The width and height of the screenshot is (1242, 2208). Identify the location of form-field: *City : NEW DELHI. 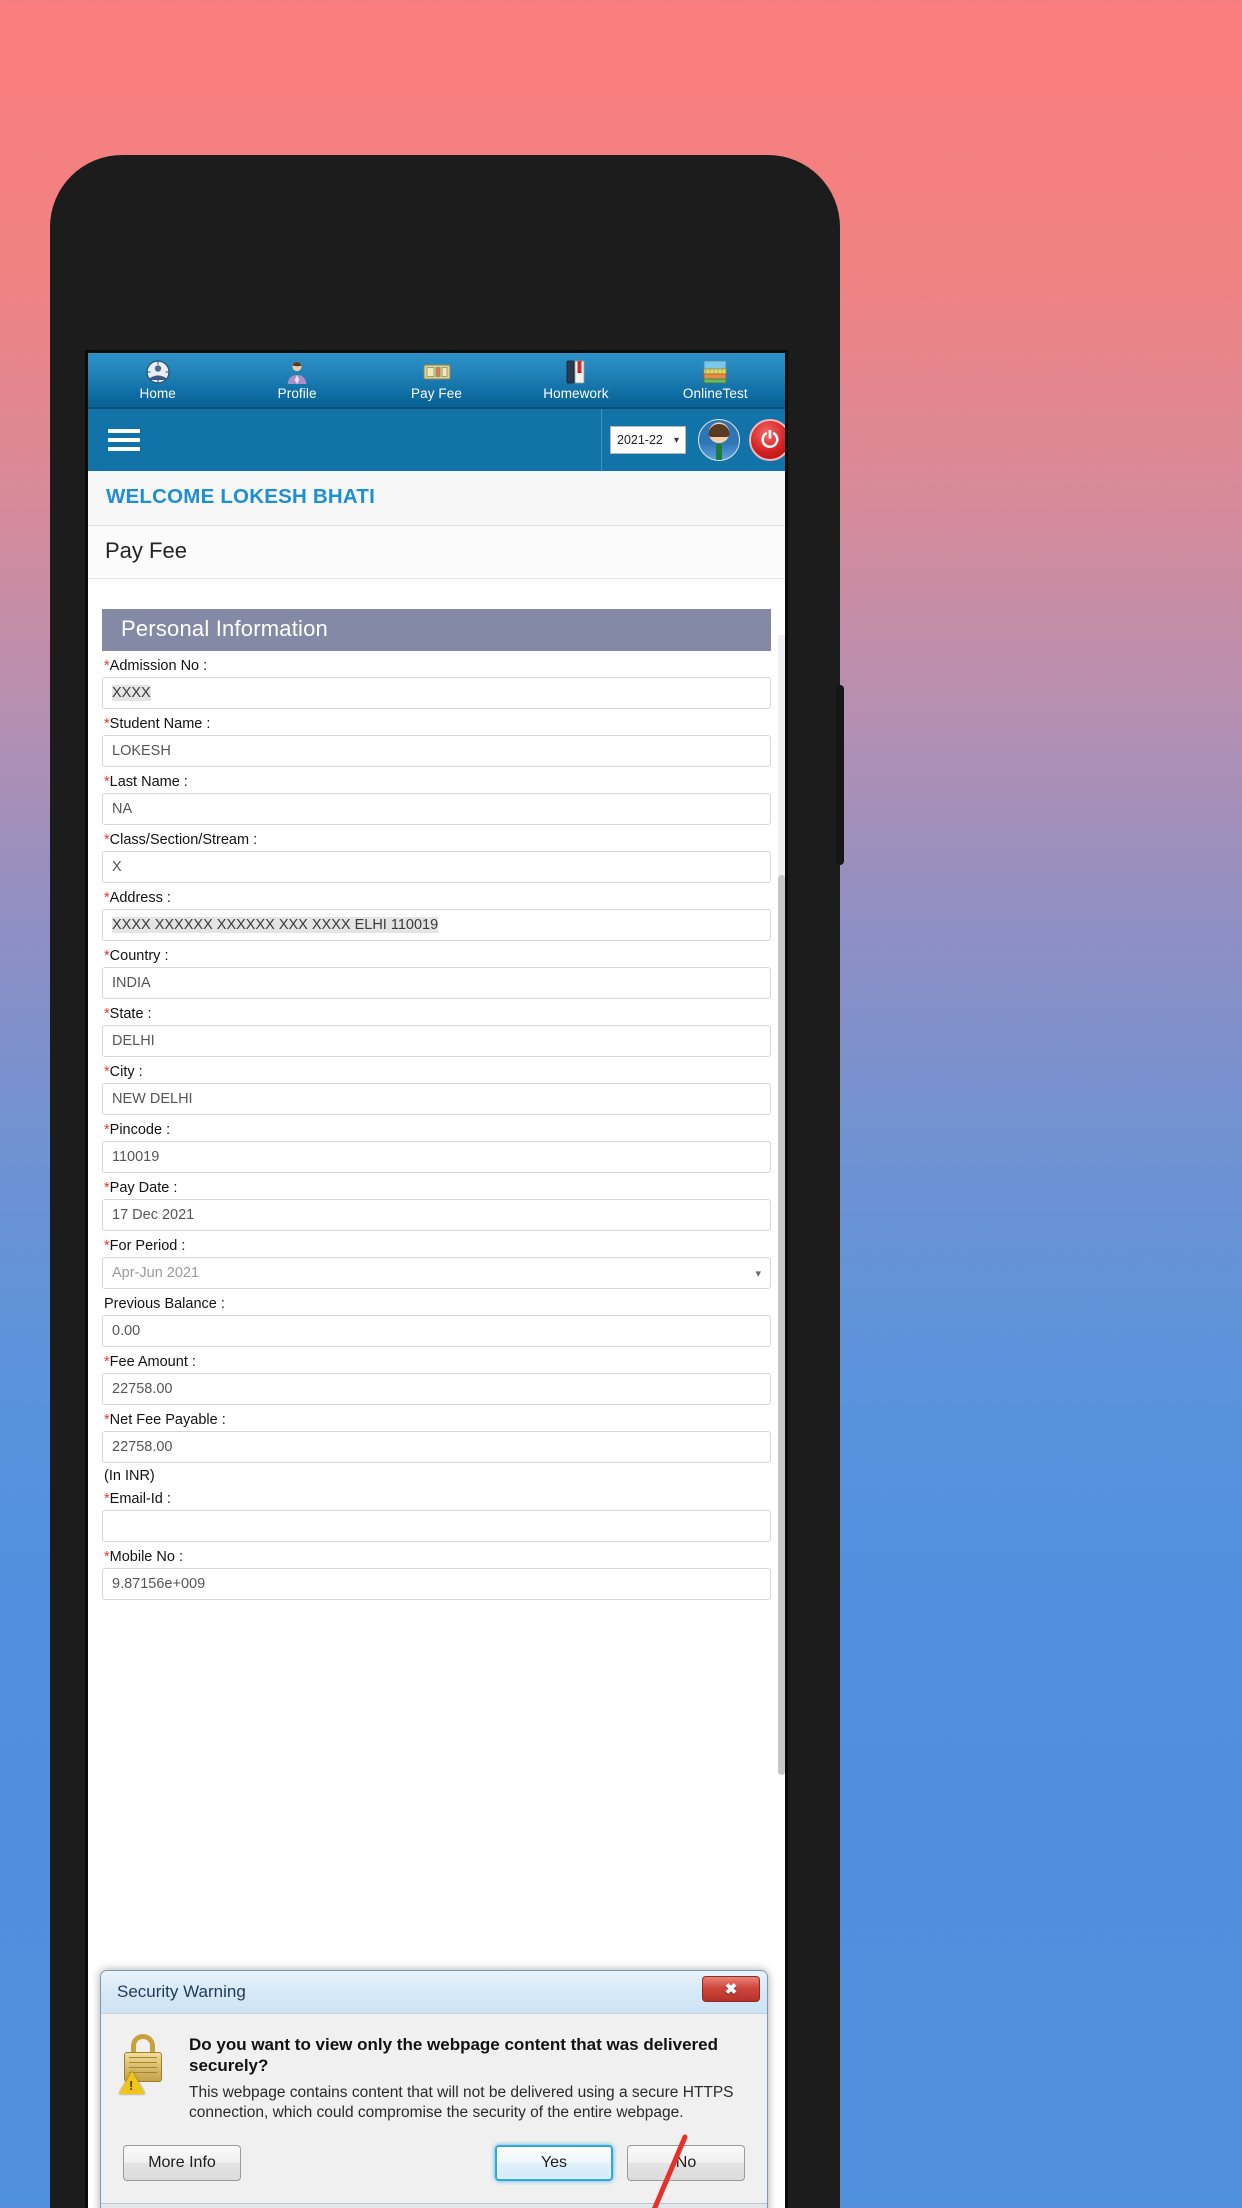
(436, 1089).